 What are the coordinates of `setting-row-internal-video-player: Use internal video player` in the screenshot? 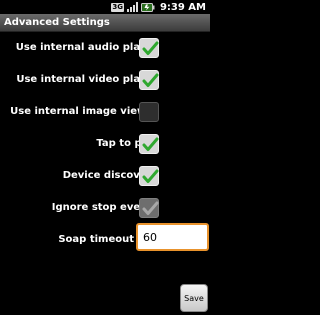 It's located at (105, 80).